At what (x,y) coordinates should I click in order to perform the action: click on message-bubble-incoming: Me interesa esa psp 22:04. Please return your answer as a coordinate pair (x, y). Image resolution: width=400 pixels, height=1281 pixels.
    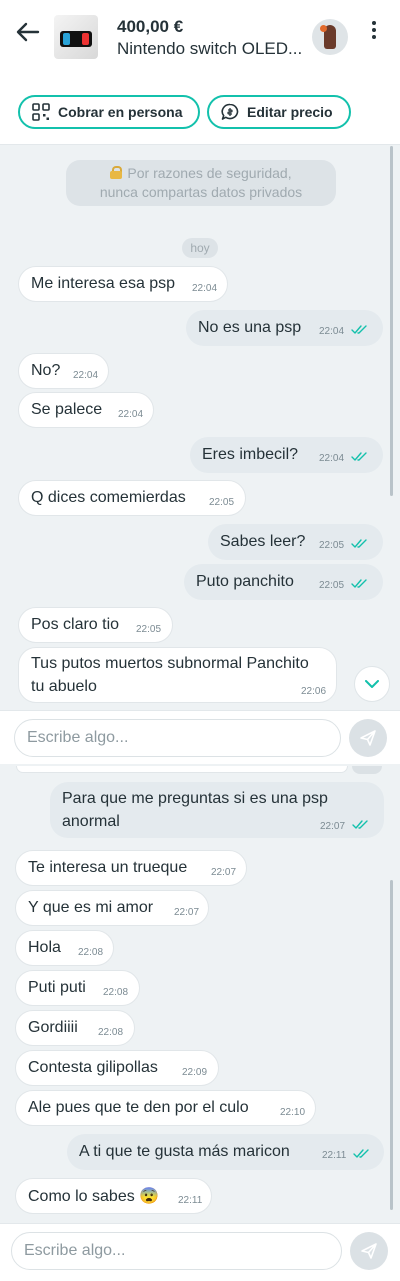
    Looking at the image, I should click on (123, 284).